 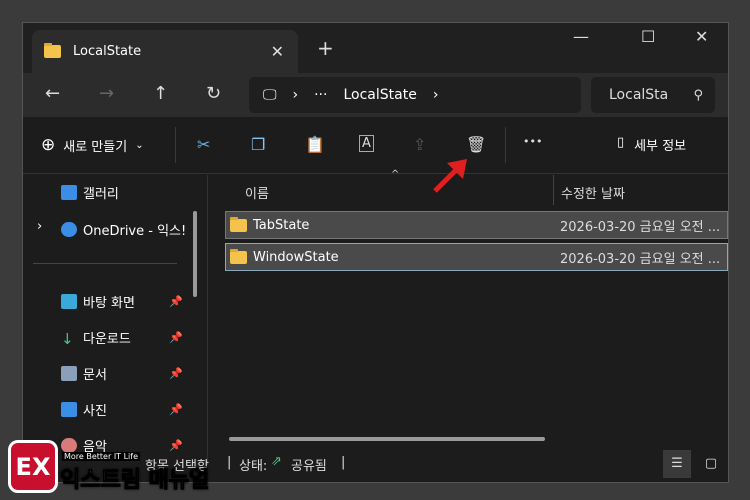 What do you see at coordinates (213, 93) in the screenshot?
I see `refresh-button: ↻` at bounding box center [213, 93].